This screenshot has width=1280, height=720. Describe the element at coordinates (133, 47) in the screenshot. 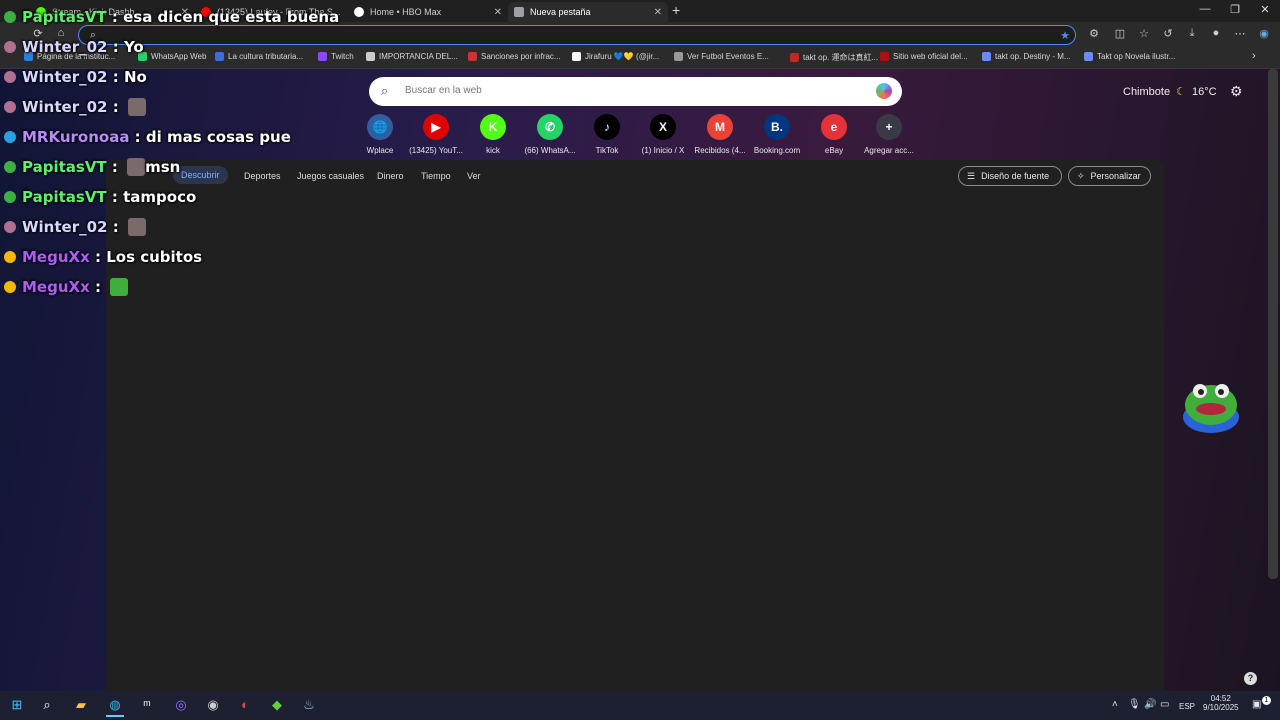

I see `chat-text: Yo` at that location.